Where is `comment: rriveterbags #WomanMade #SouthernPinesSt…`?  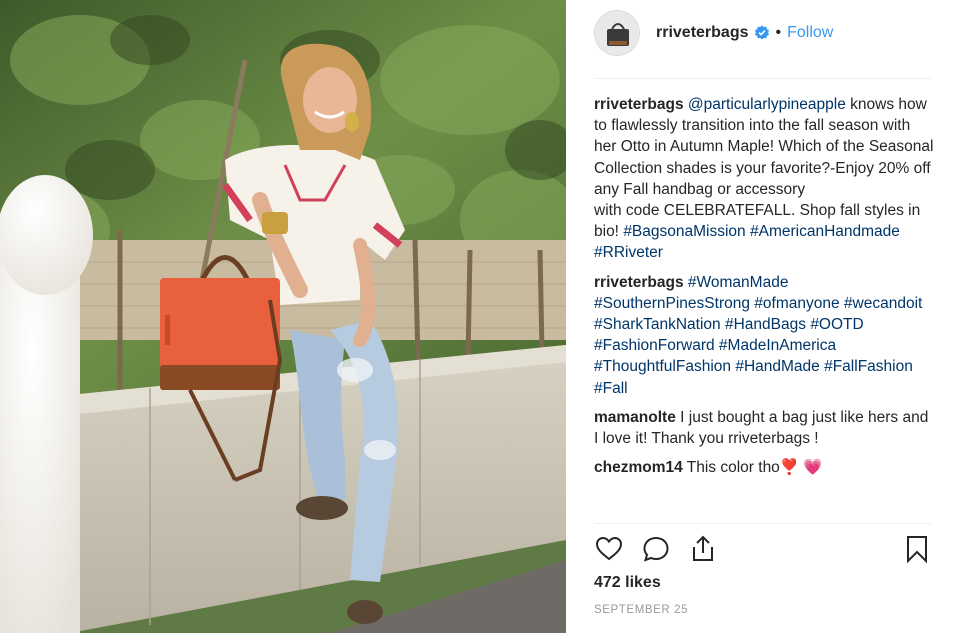
comment: rriveterbags #WomanMade #SouthernPinesSt… is located at coordinates (764, 335).